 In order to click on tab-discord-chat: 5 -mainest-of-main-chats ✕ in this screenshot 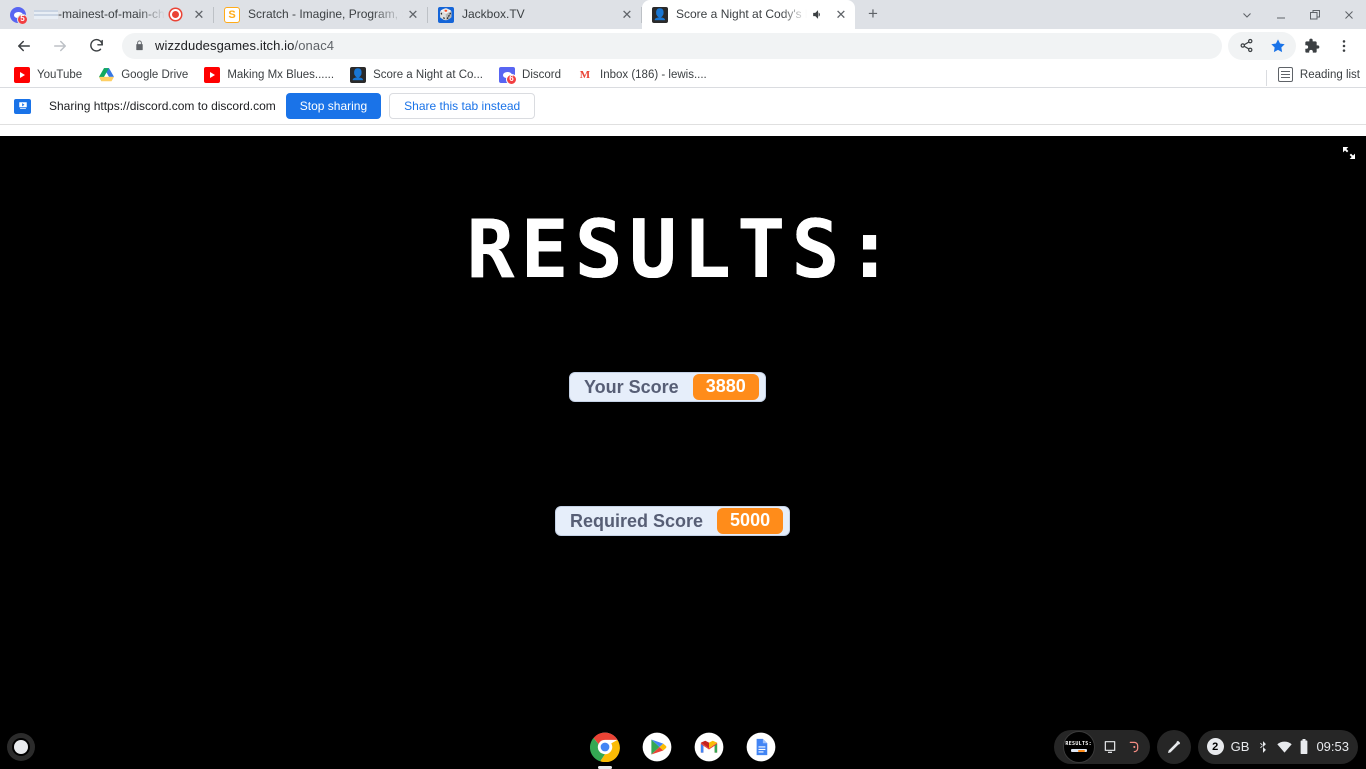, I will do `click(106, 14)`.